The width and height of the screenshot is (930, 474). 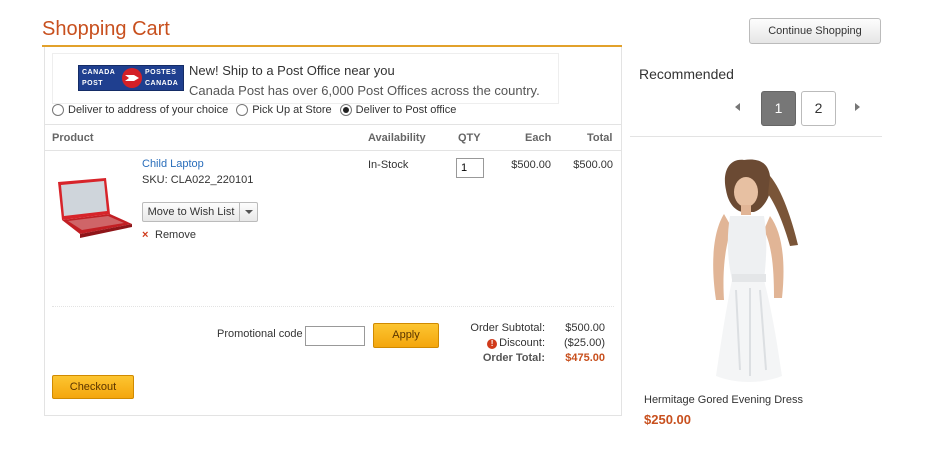 I want to click on remove-icon: ×, so click(x=145, y=235).